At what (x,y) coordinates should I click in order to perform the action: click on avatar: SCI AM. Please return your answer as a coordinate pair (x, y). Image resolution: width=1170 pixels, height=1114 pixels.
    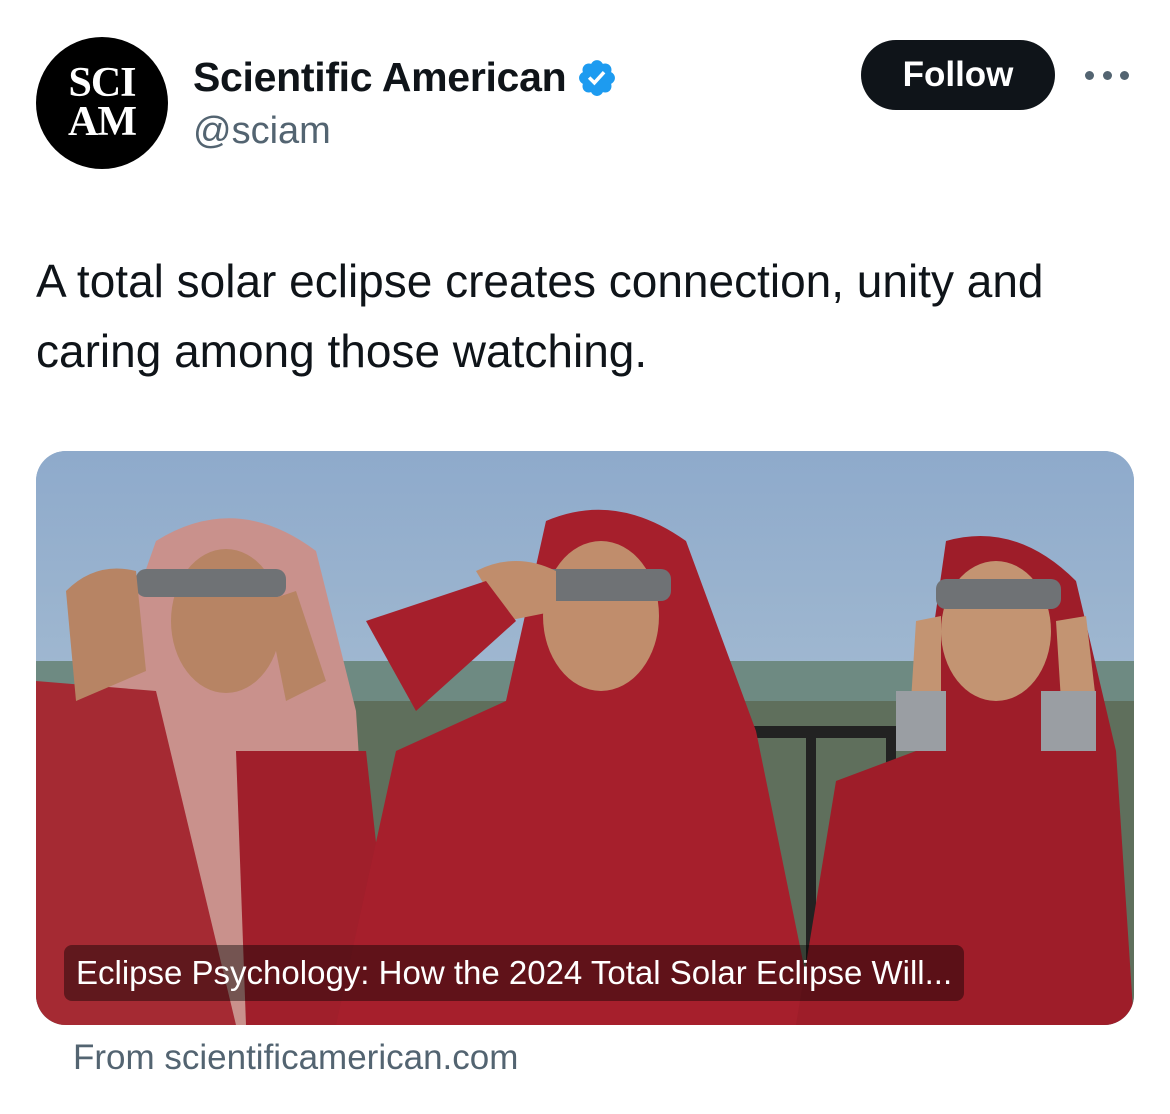
    Looking at the image, I should click on (102, 103).